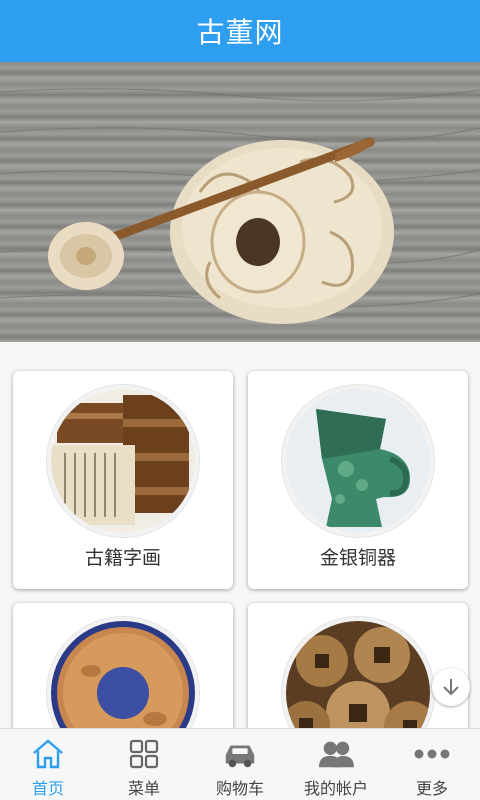  Describe the element at coordinates (335, 788) in the screenshot. I see `tab-label: 我的帐户` at that location.